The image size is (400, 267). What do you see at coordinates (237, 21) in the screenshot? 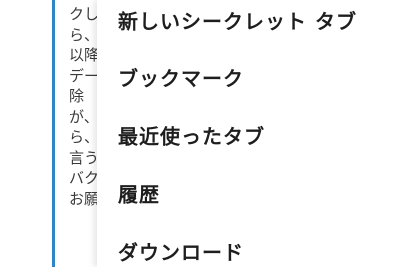
I see `menu-item-label: 新しいシークレット タブ` at bounding box center [237, 21].